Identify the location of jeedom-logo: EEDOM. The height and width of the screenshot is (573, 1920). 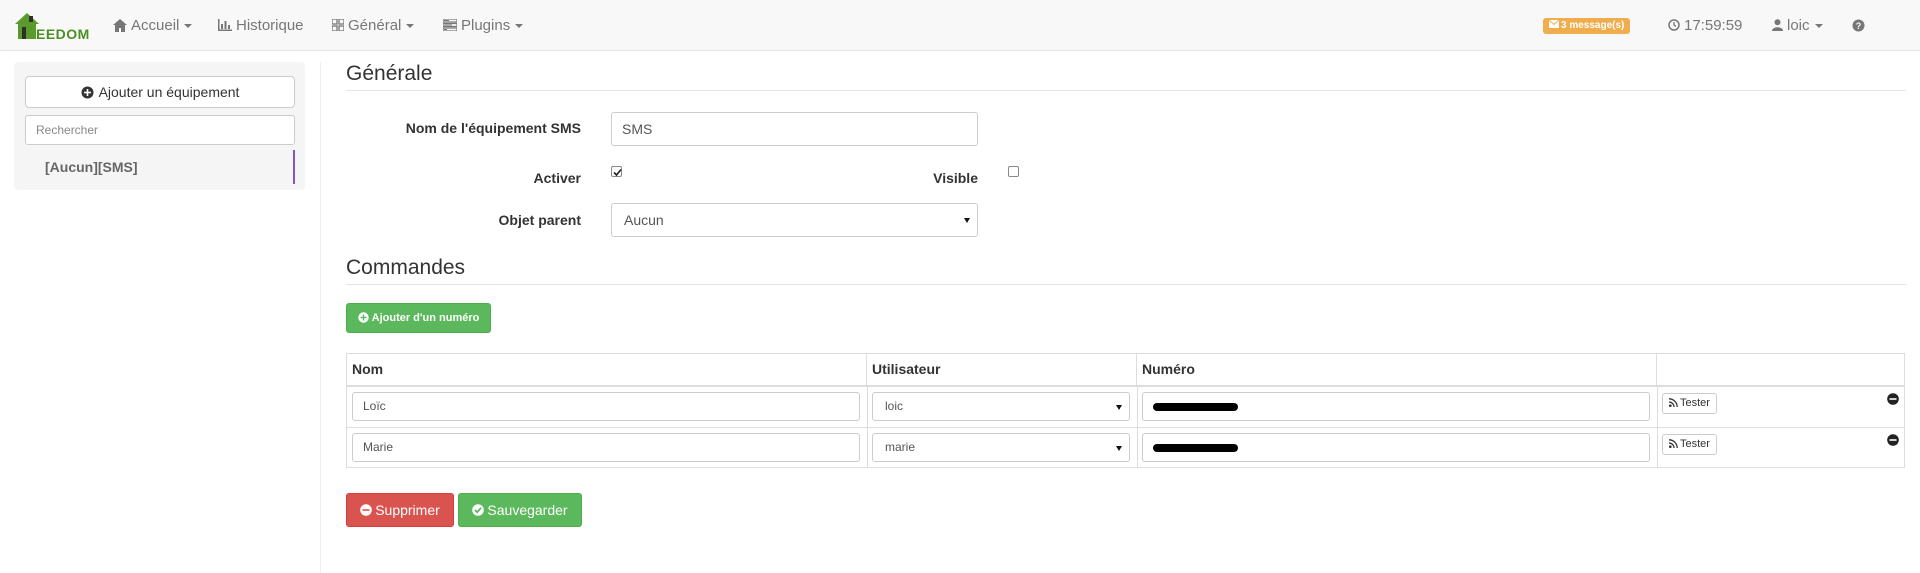
(51, 27).